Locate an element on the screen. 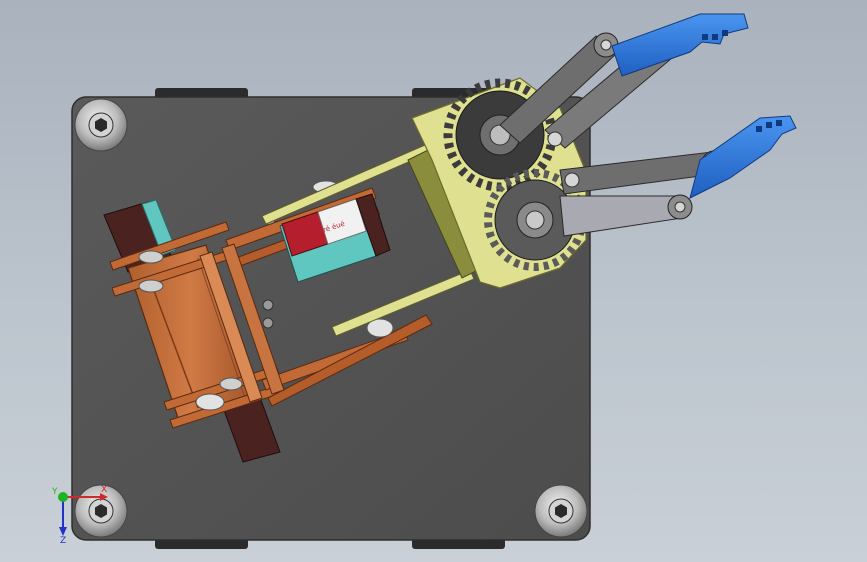 This screenshot has height=562, width=867. triad-z-label: Z is located at coordinates (63, 541).